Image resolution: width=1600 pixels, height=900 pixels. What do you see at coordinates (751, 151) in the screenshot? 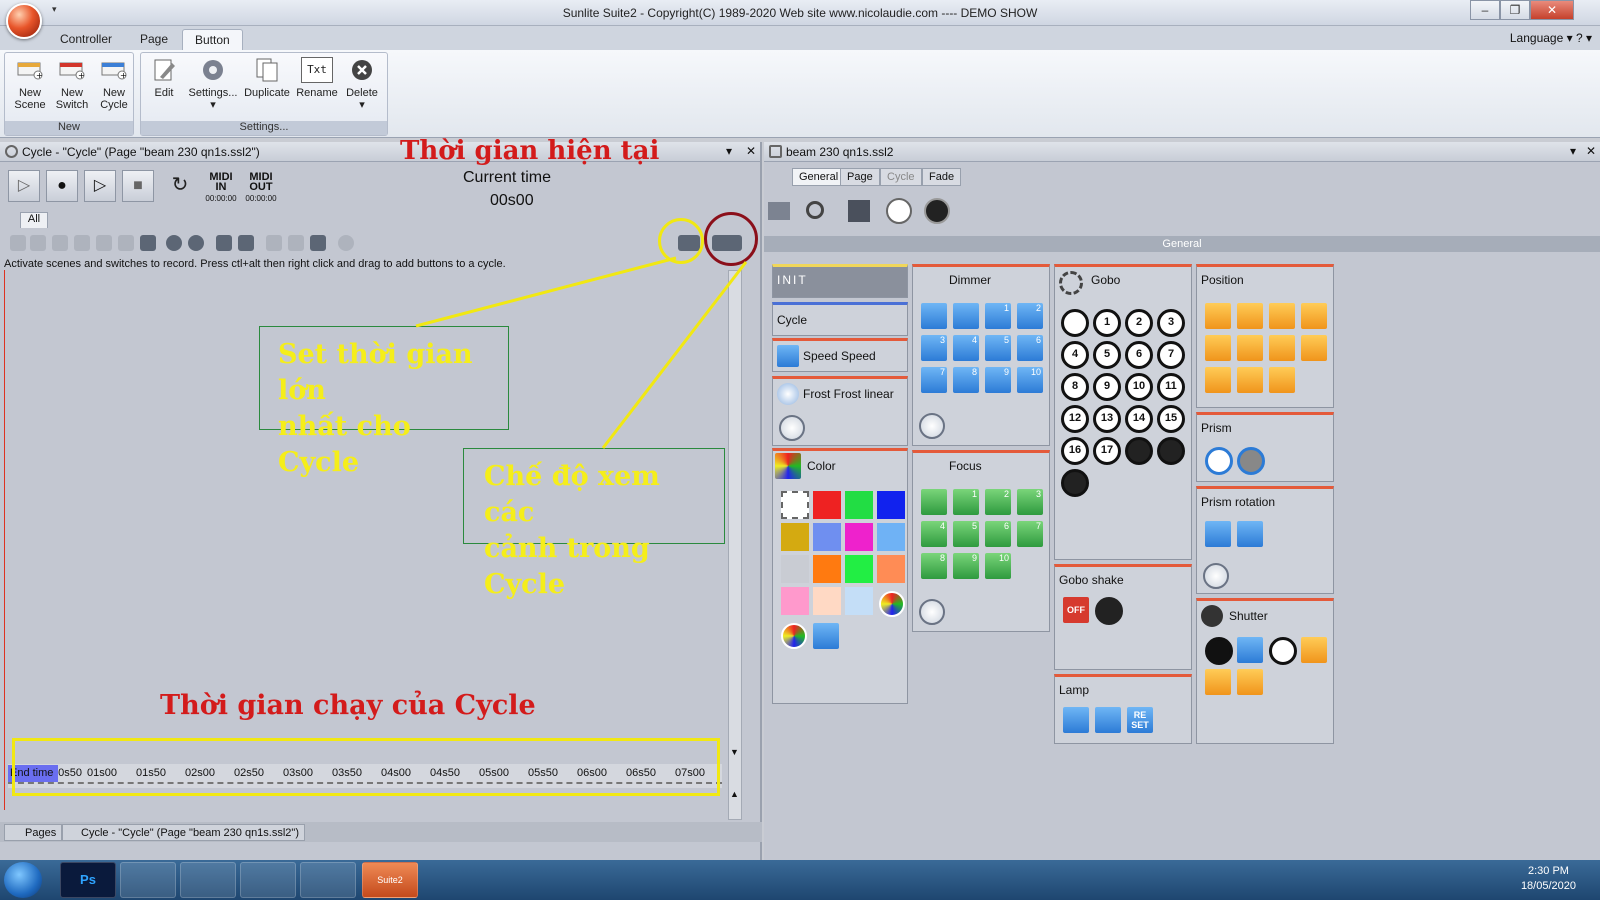
I see `pane-close-button: ✕` at bounding box center [751, 151].